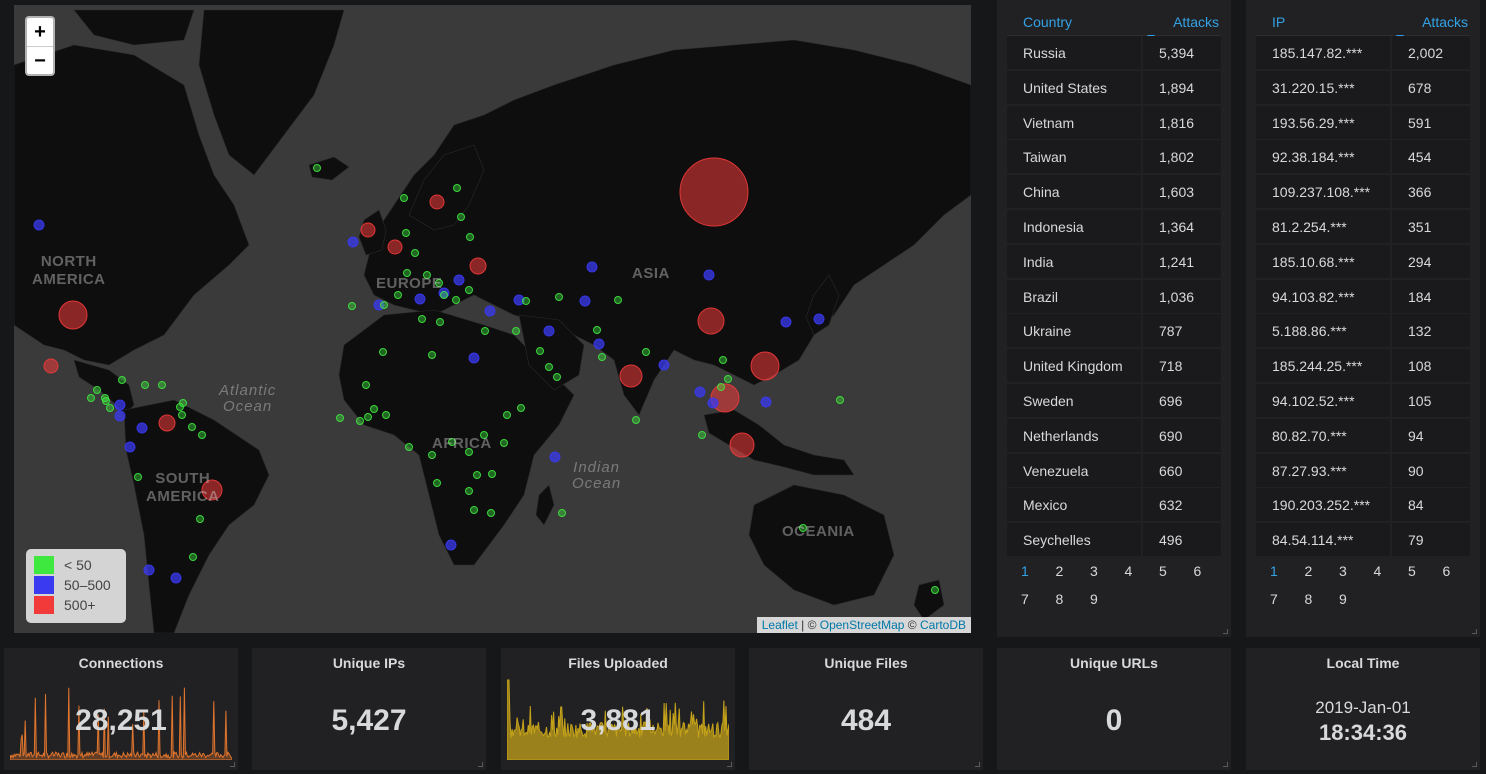 The width and height of the screenshot is (1486, 774). What do you see at coordinates (780, 625) in the screenshot?
I see `leaflet-link: Leaflet` at bounding box center [780, 625].